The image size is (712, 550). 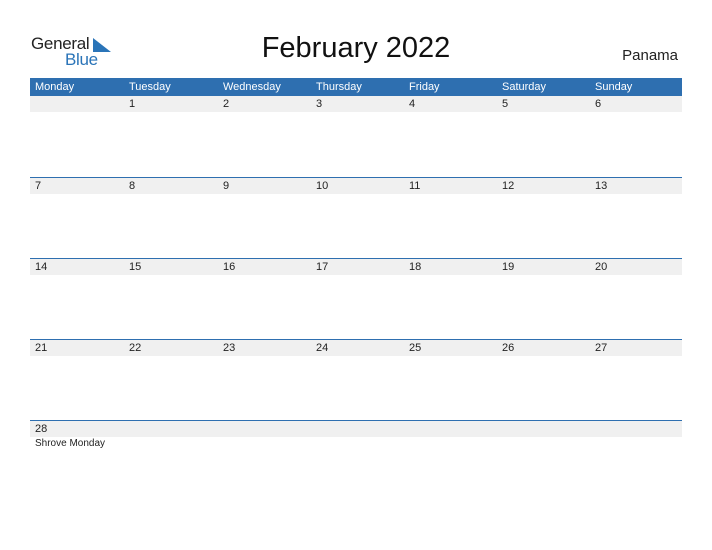 What do you see at coordinates (356, 104) in the screenshot?
I see `day-number-strip: 1 2 3 4 5 6` at bounding box center [356, 104].